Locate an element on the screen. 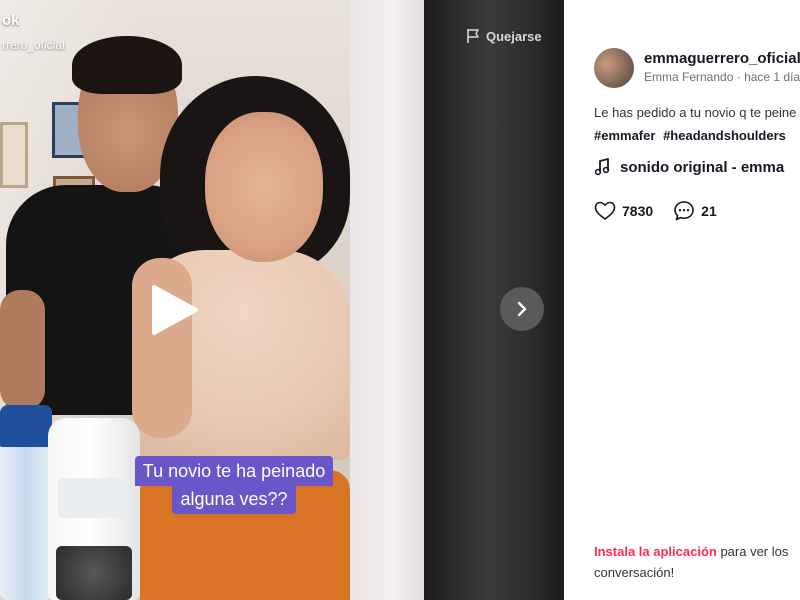 This screenshot has width=800, height=600. like-count: 7830 is located at coordinates (638, 211).